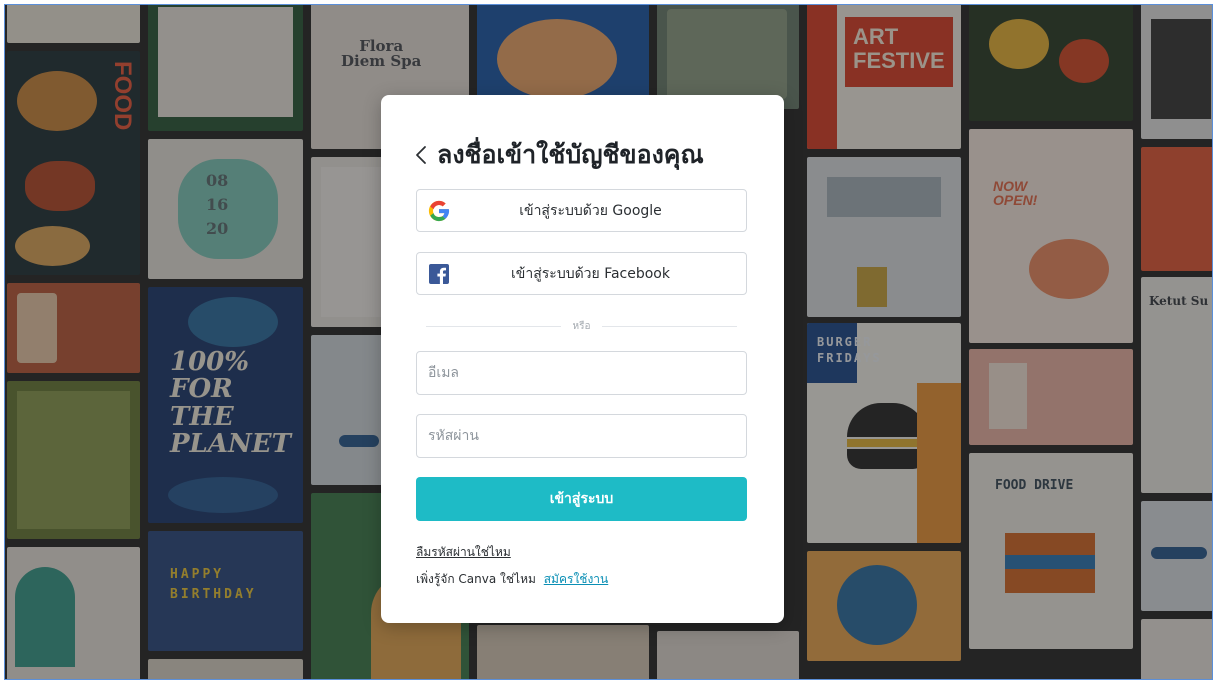 This screenshot has width=1219, height=684. I want to click on google-login-button: เข้าสู่ระบบด้วย Google, so click(581, 210).